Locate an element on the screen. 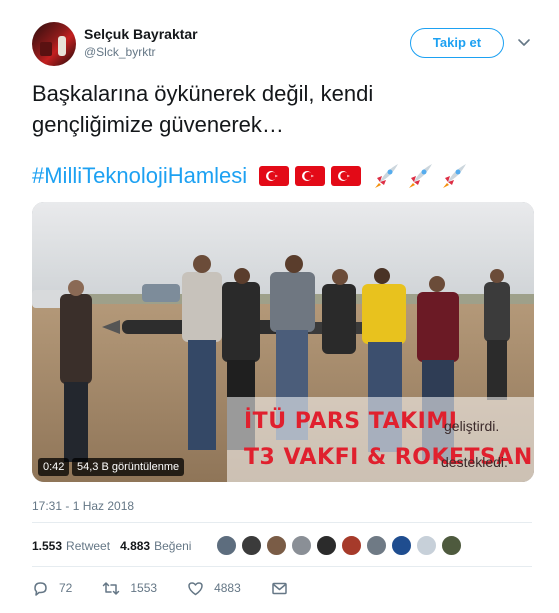 This screenshot has width=559, height=613. like-count: 4.883 is located at coordinates (135, 546).